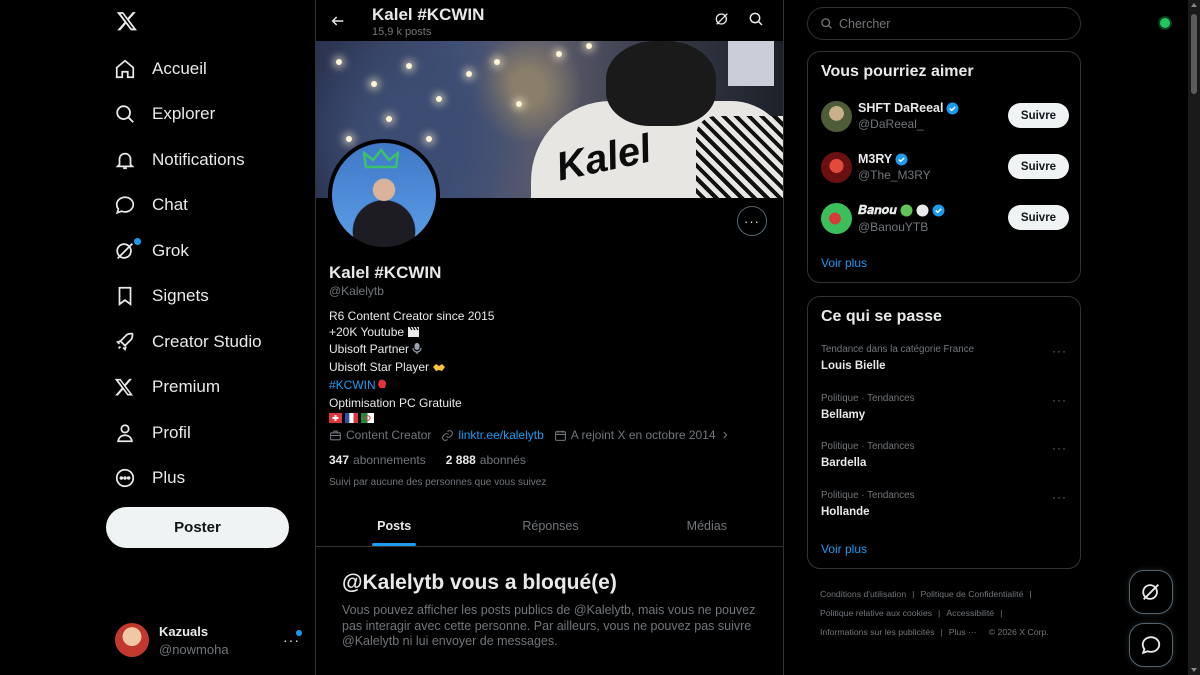  What do you see at coordinates (385, 272) in the screenshot?
I see `profile-name: Kalel #KCWIN` at bounding box center [385, 272].